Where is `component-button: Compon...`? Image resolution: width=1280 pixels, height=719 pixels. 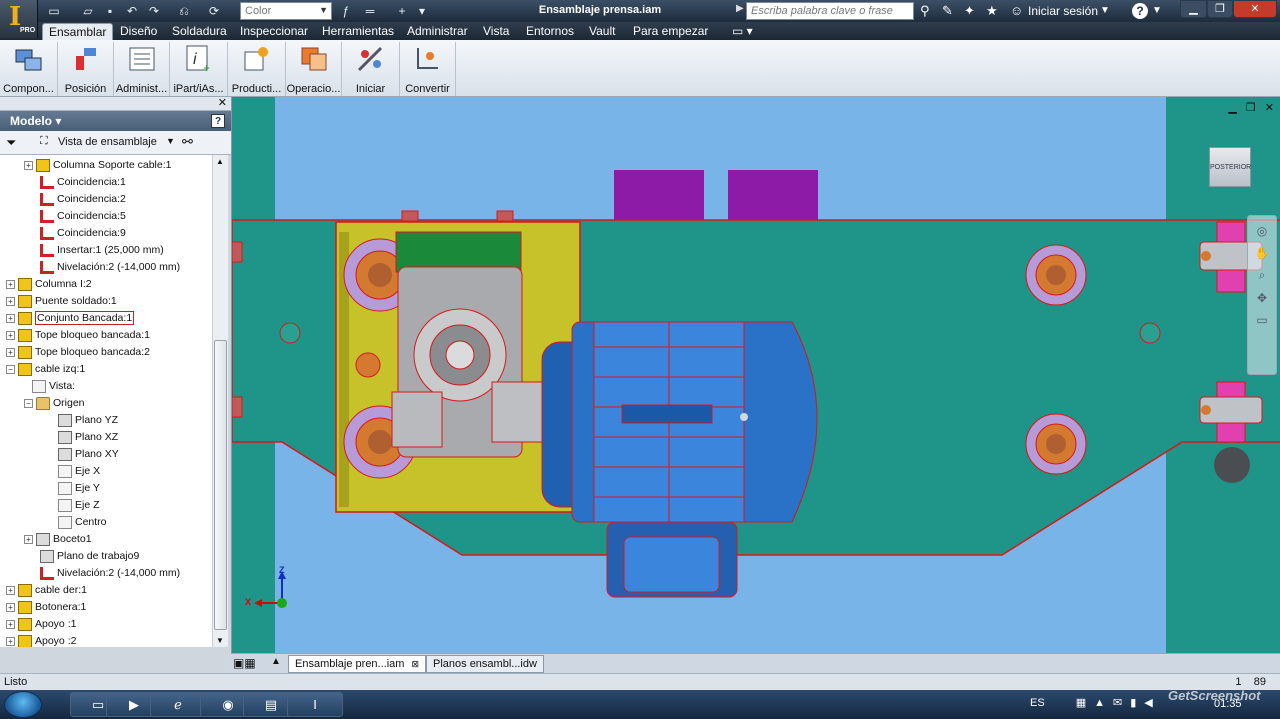
component-button: Compon... is located at coordinates (29, 69).